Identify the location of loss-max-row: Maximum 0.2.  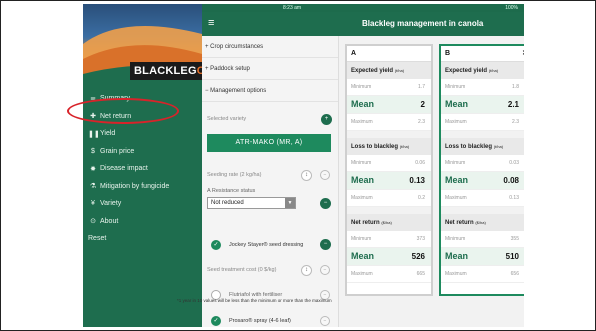
(389, 198).